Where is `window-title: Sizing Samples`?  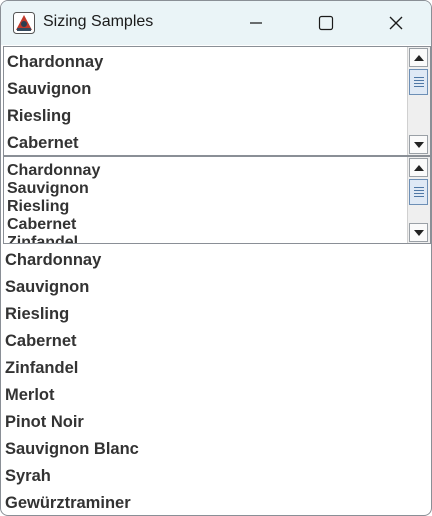 window-title: Sizing Samples is located at coordinates (98, 21).